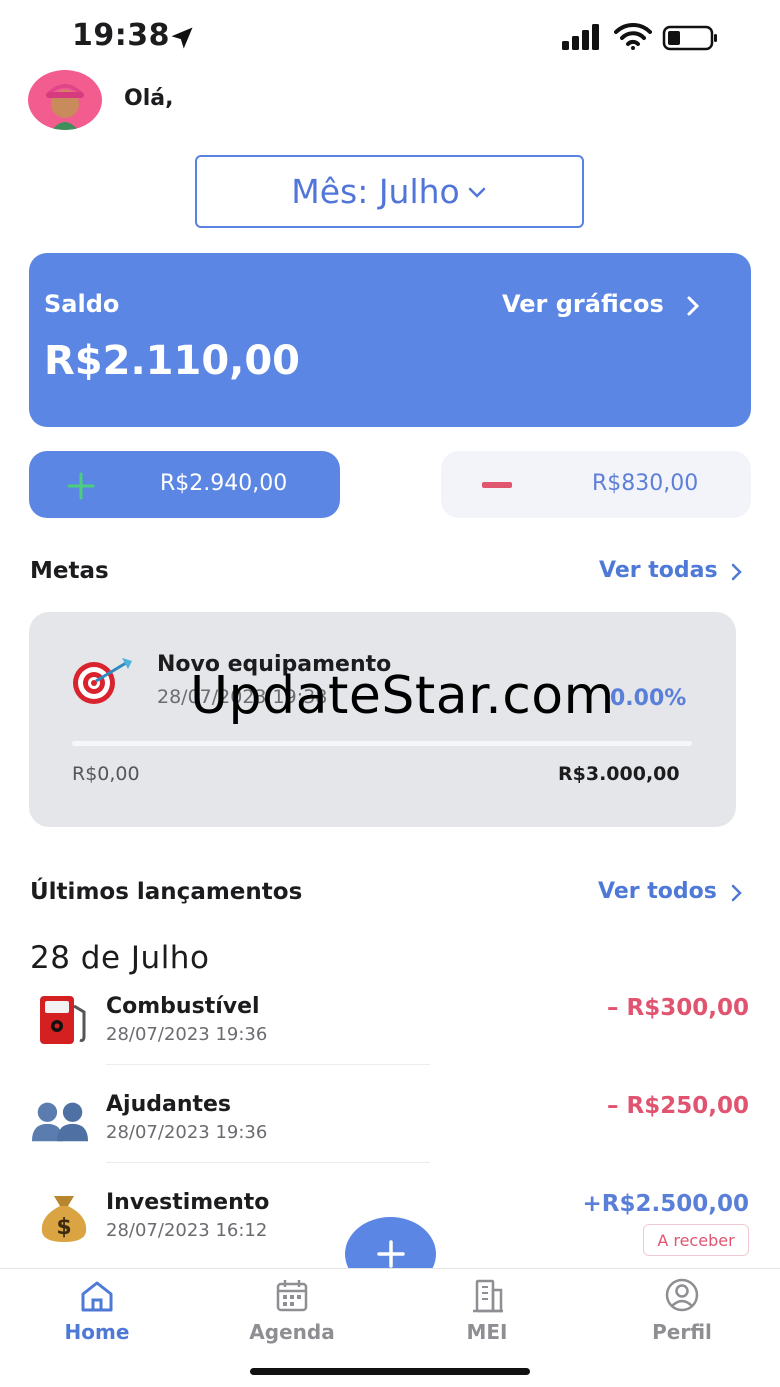 Image resolution: width=780 pixels, height=1387 pixels. I want to click on balance-value: R$2.110,00, so click(172, 361).